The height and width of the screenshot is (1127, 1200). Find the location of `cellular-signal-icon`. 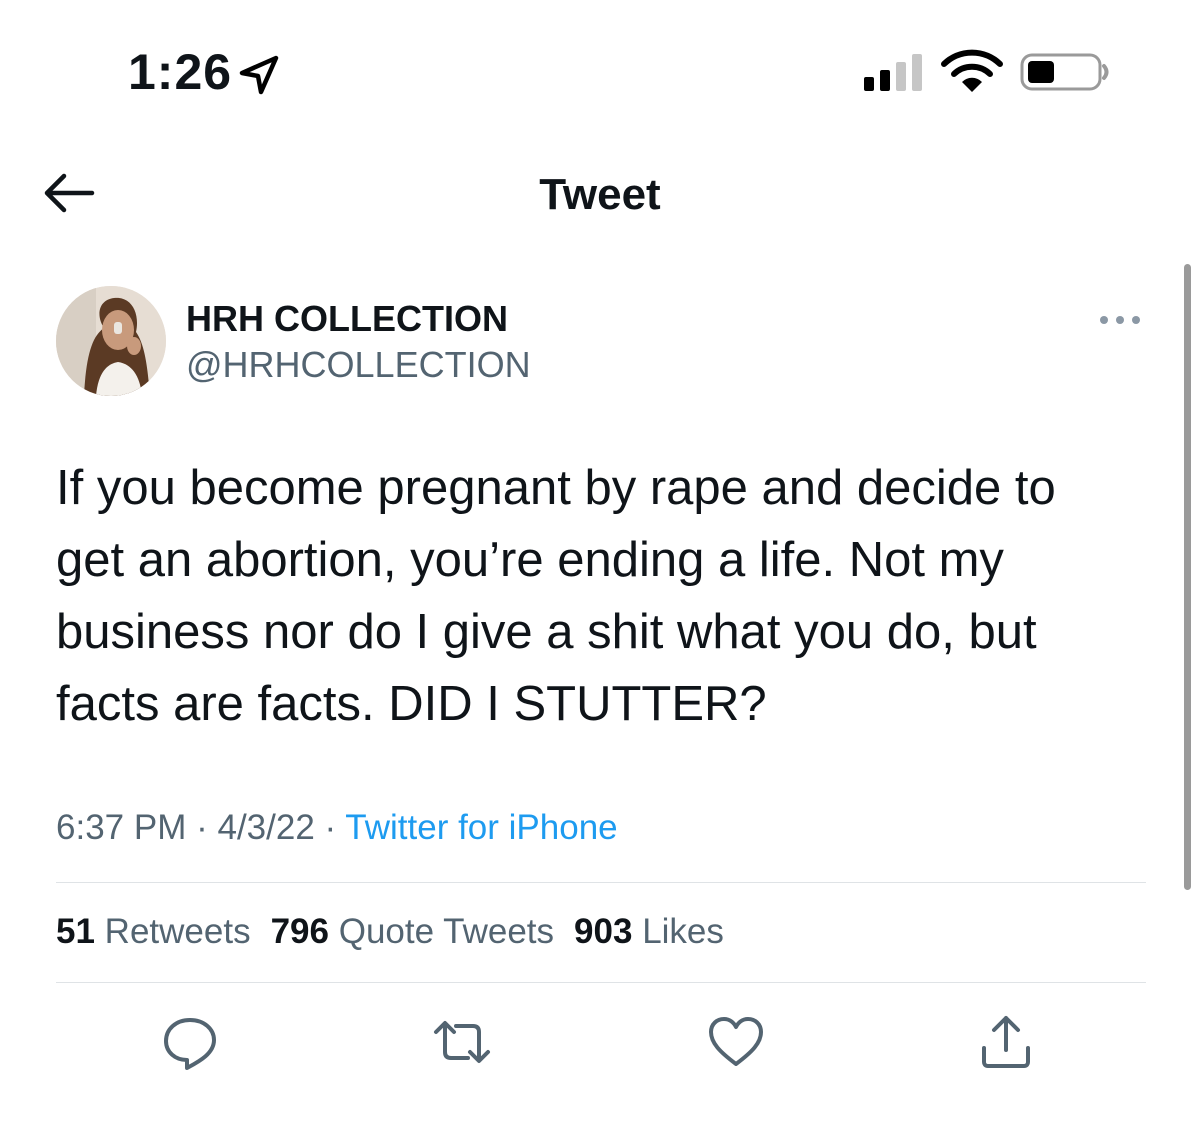

cellular-signal-icon is located at coordinates (893, 72).